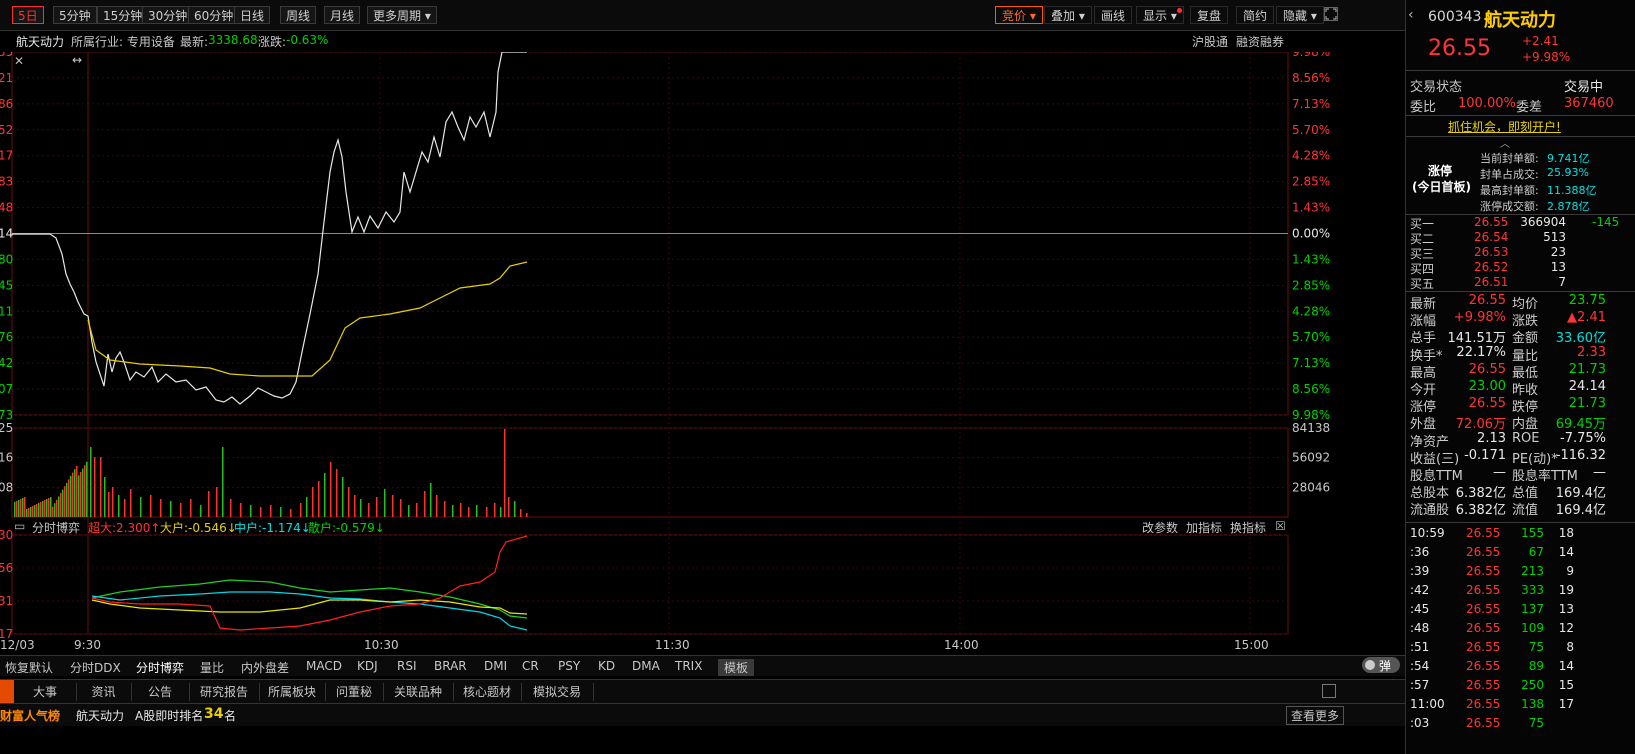  Describe the element at coordinates (19, 526) in the screenshot. I see `minus-icon: ▭` at that location.